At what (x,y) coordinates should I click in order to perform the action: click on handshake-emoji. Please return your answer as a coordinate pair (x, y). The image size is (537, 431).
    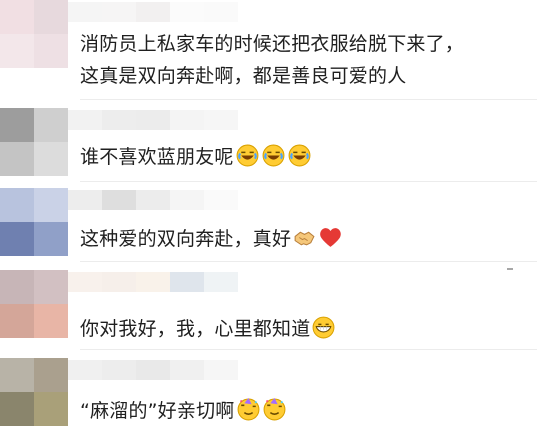
    Looking at the image, I should click on (304, 239).